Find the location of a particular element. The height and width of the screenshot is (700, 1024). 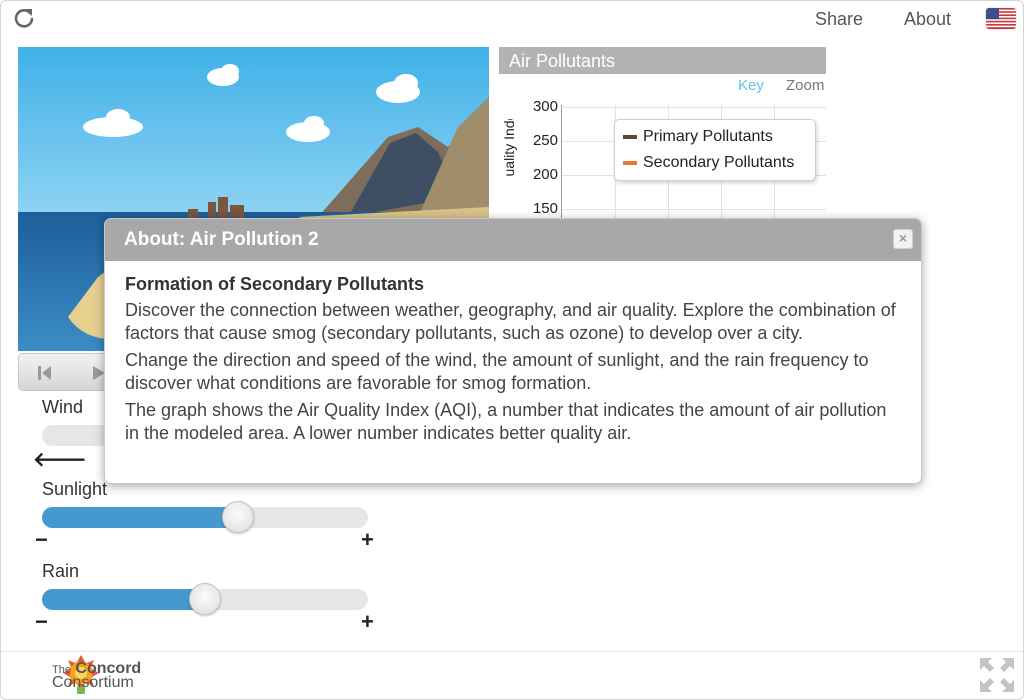

graph-legend: Primary Pollutants Secondary Pollutants is located at coordinates (715, 150).